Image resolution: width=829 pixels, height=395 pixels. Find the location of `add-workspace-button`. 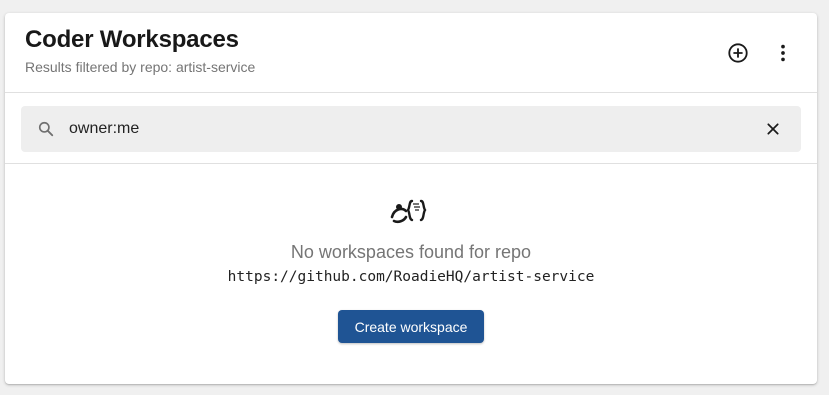

add-workspace-button is located at coordinates (738, 53).